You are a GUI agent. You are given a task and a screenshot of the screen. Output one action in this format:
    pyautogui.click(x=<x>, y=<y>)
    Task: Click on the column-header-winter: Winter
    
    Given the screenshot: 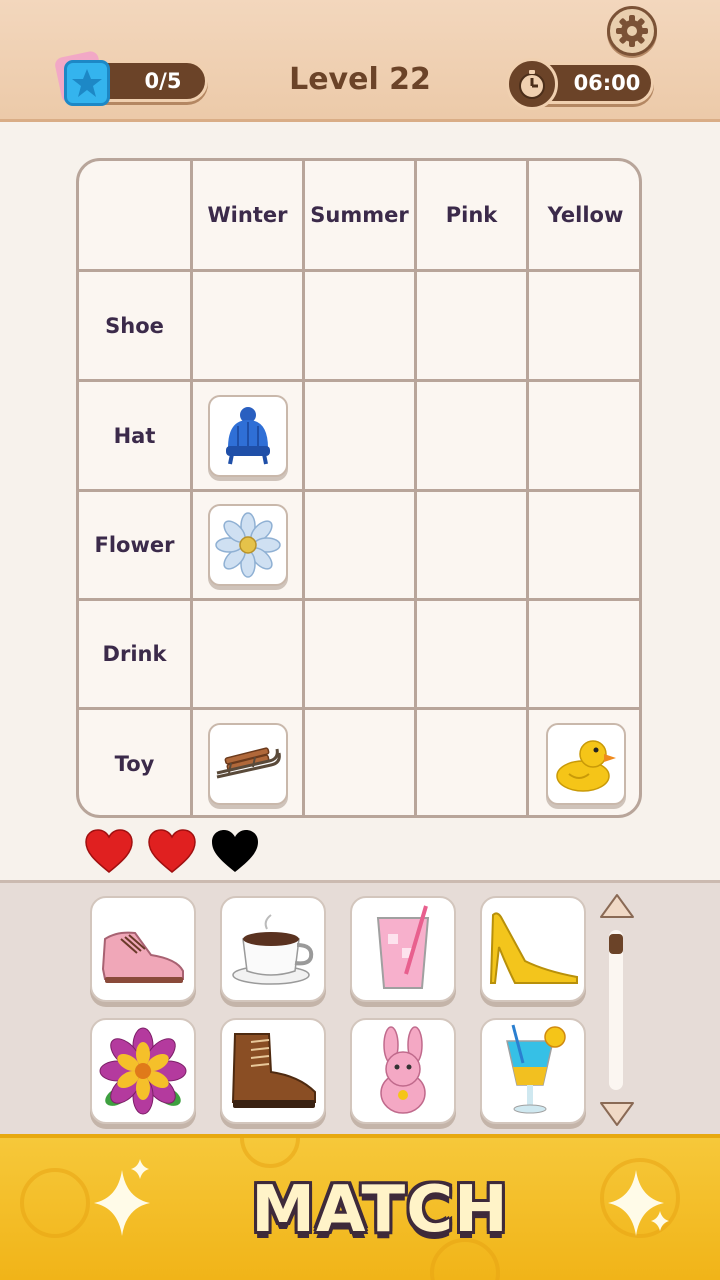 What is the action you would take?
    pyautogui.click(x=249, y=216)
    